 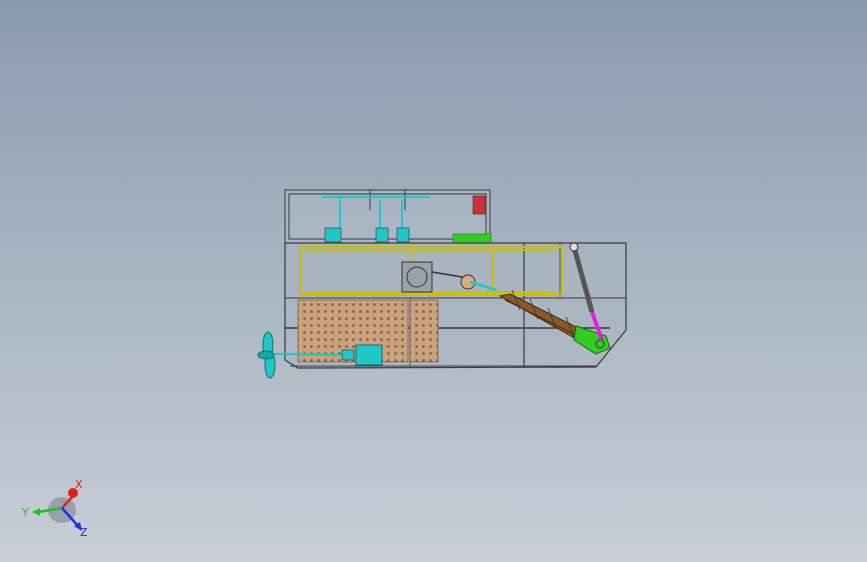 I want to click on x-axis-label: X, so click(x=79, y=484).